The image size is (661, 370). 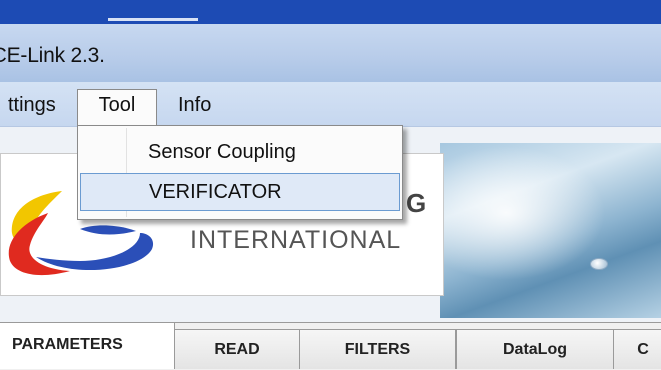 What do you see at coordinates (330, 104) in the screenshot?
I see `menubar: ttings Tool Info` at bounding box center [330, 104].